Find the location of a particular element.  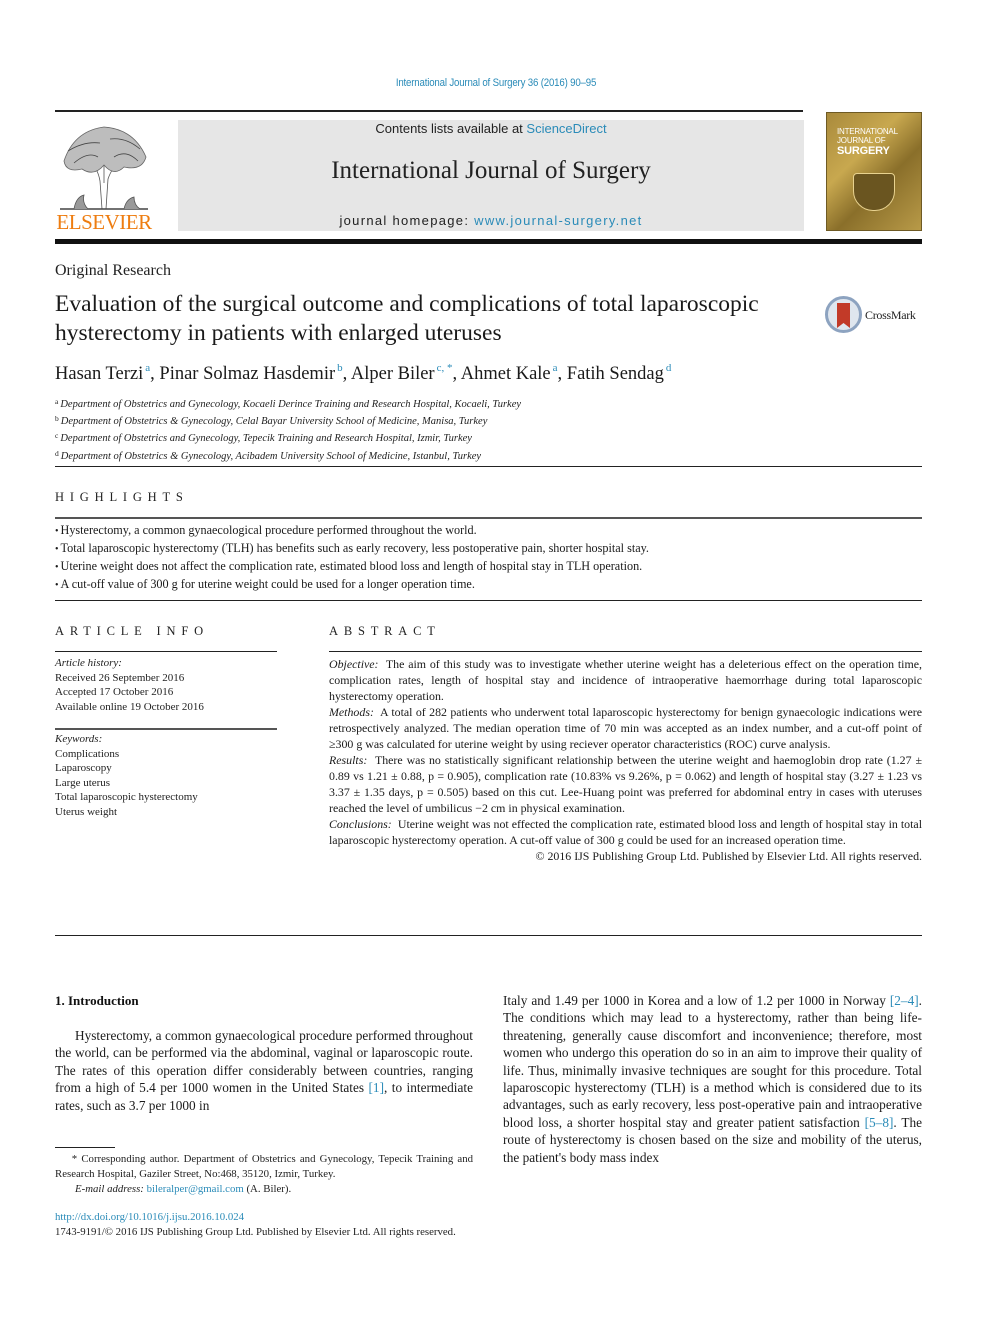

author: Hasan Terzi a is located at coordinates (102, 373).